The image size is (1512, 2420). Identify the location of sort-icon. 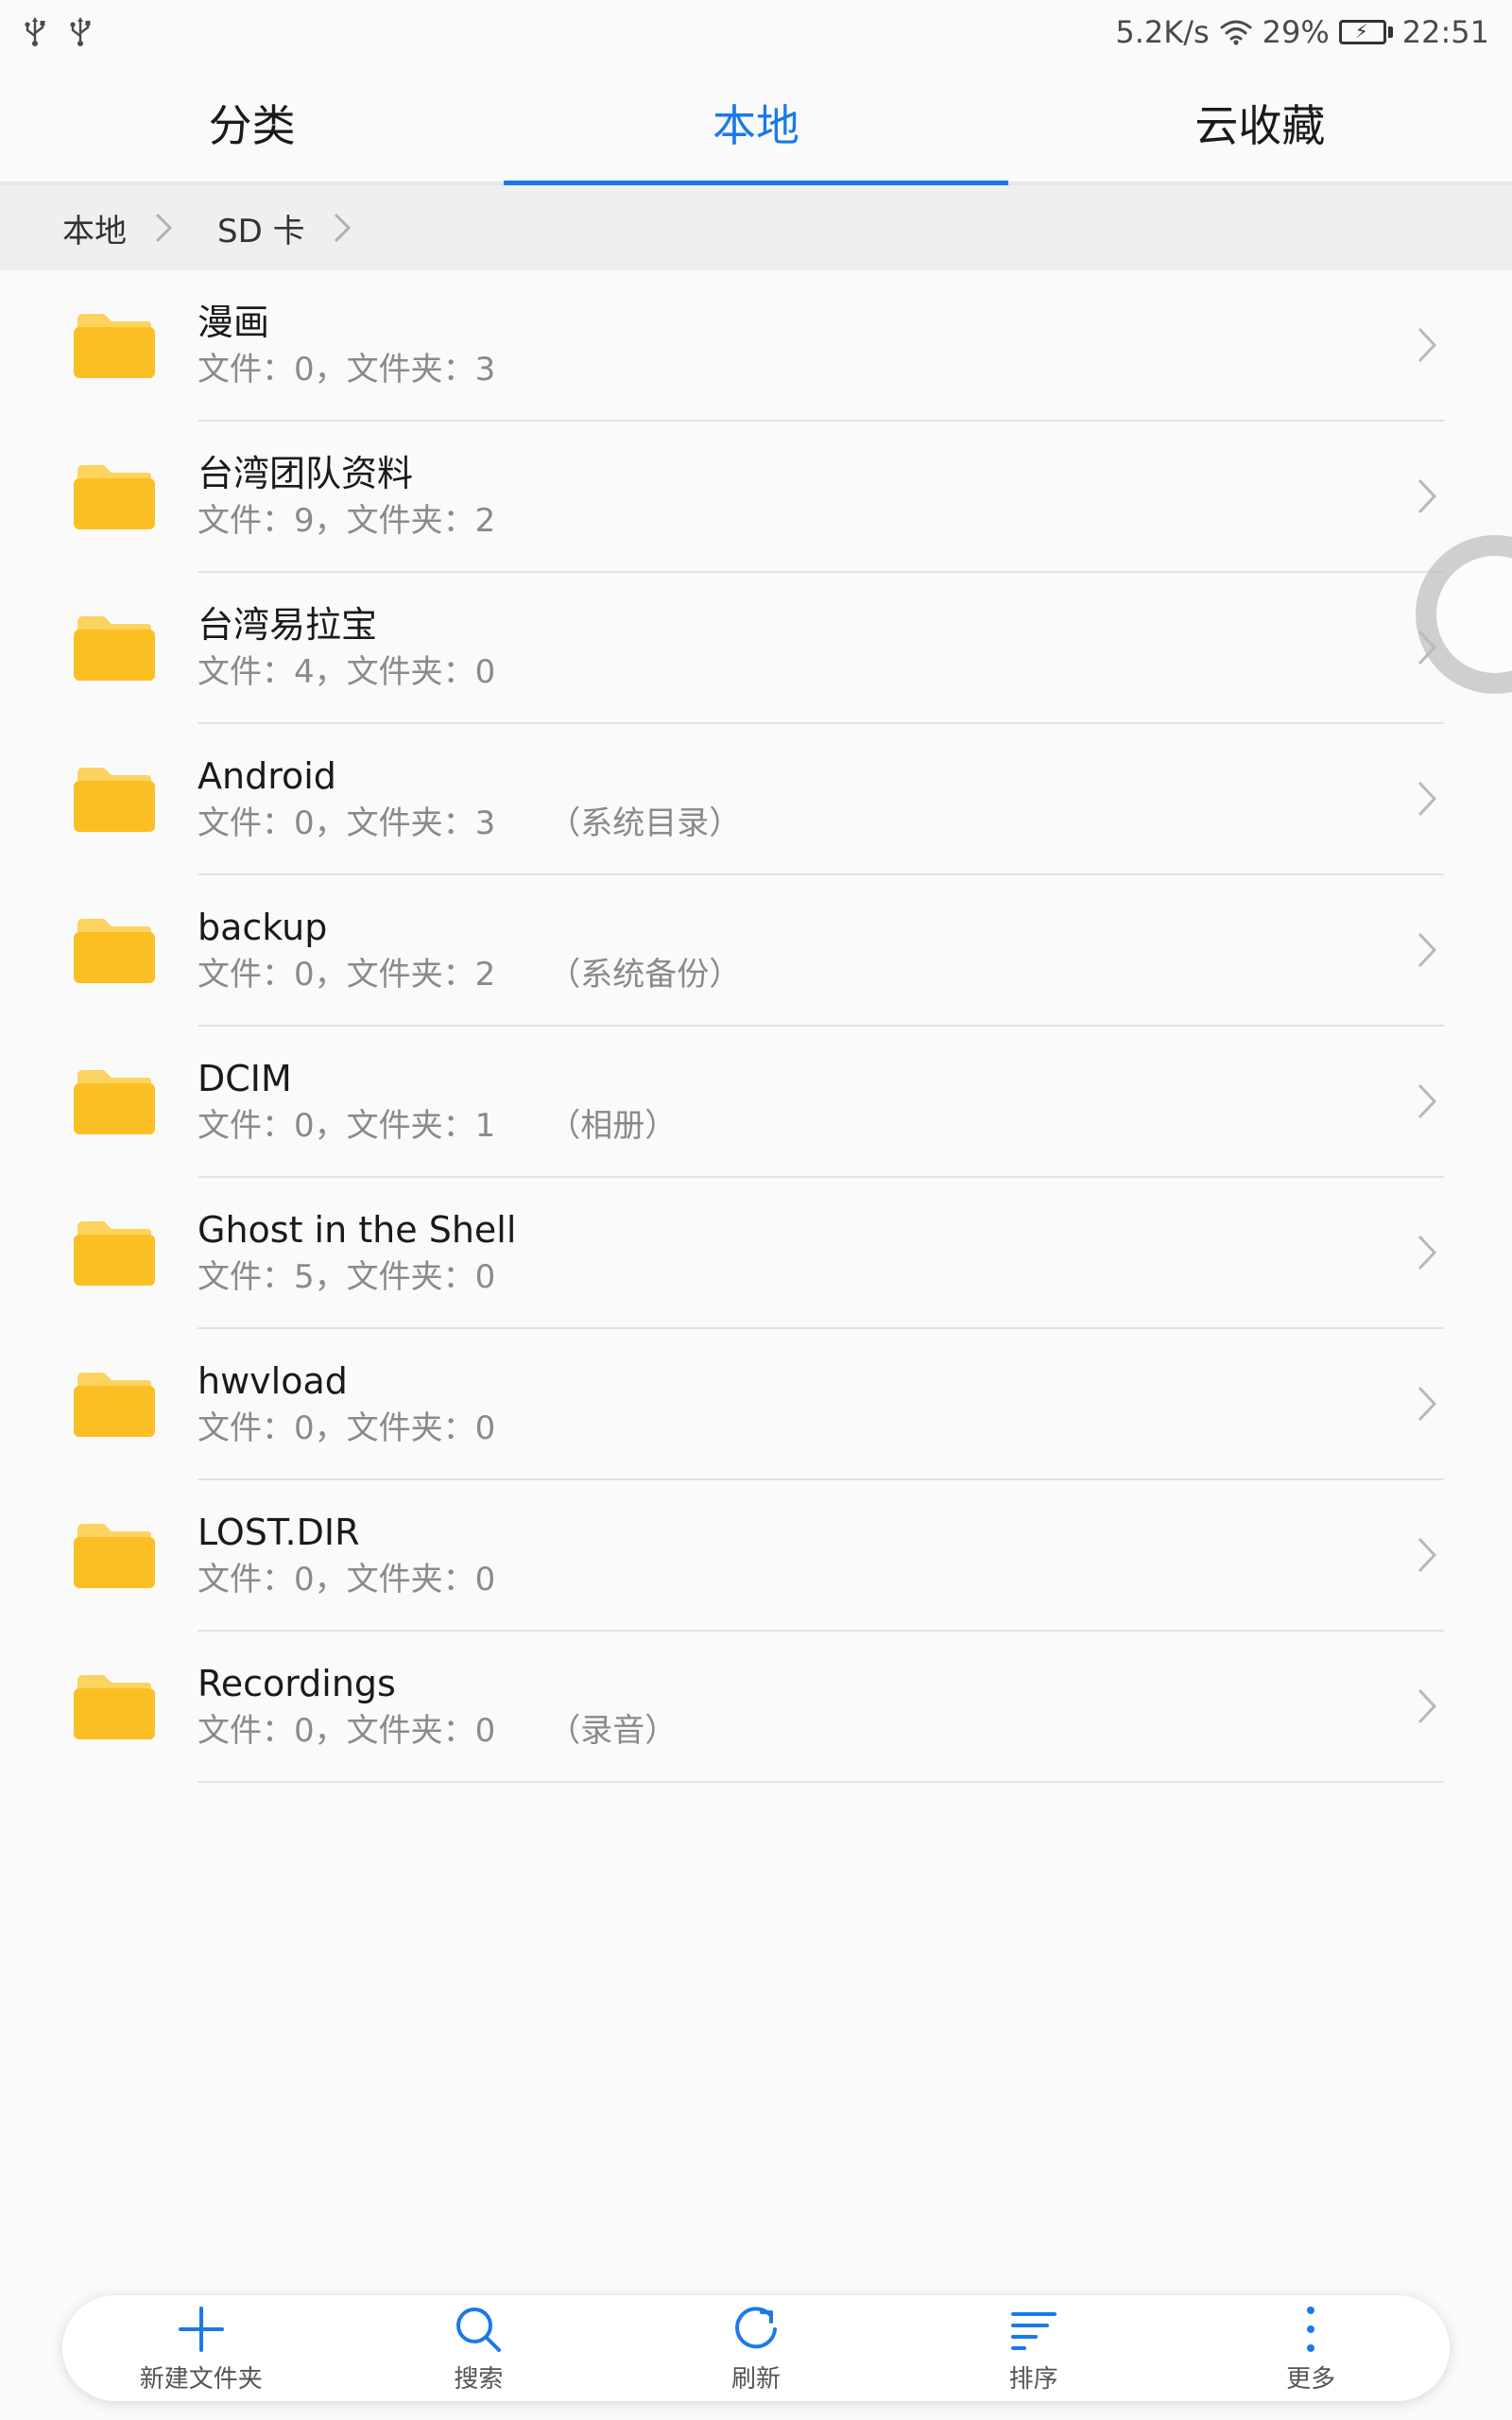
(1033, 2331).